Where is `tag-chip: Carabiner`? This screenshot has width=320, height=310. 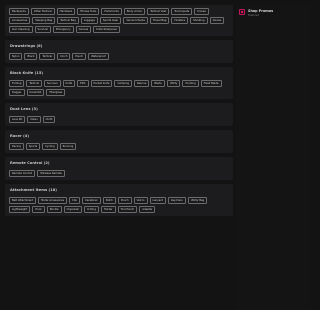 tag-chip: Carabiner is located at coordinates (91, 200).